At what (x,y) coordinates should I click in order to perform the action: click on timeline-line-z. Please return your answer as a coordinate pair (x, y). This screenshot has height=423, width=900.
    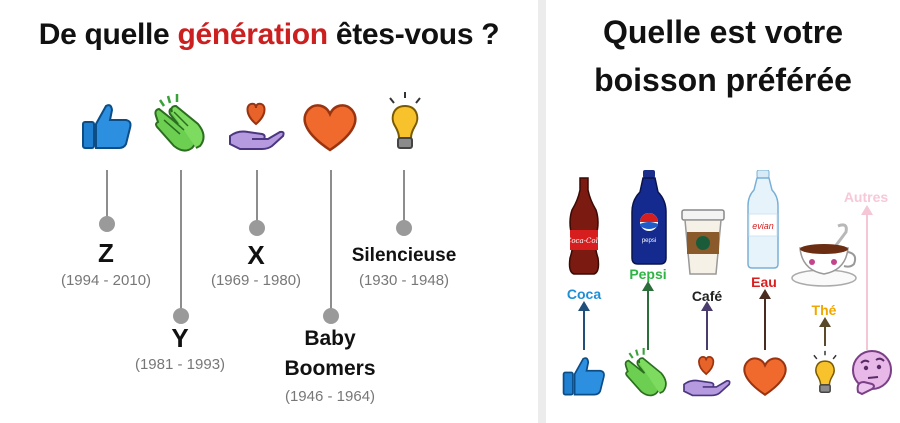
    Looking at the image, I should click on (107, 196).